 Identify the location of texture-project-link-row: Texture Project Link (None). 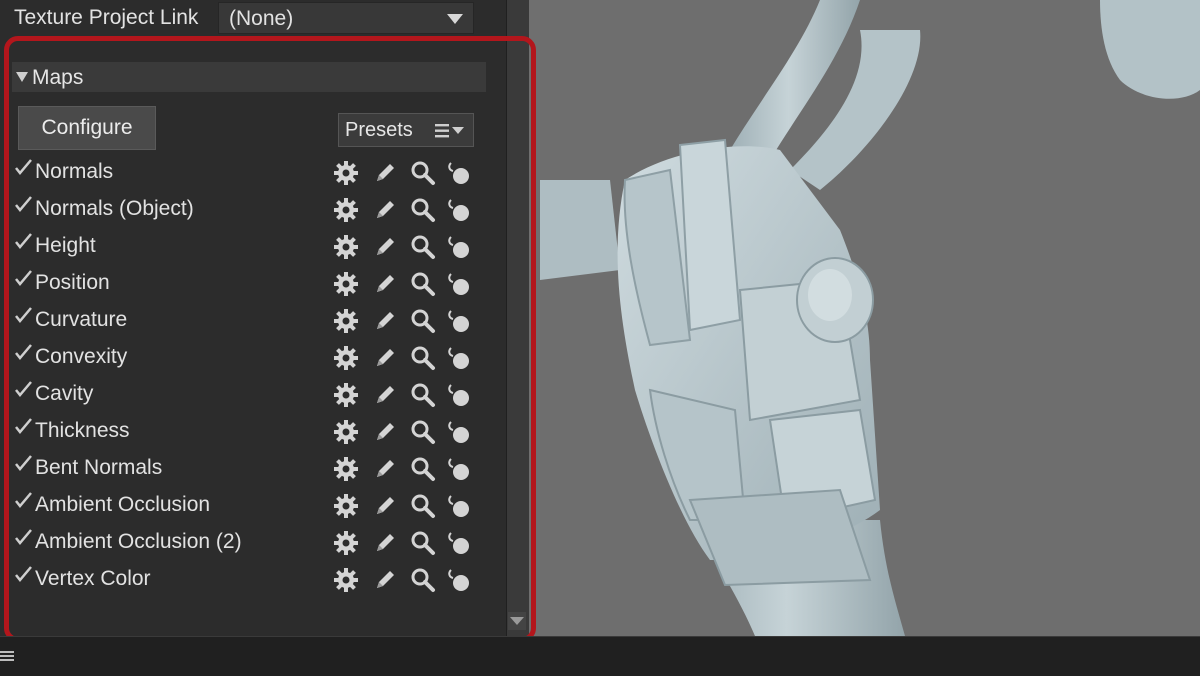
(253, 19).